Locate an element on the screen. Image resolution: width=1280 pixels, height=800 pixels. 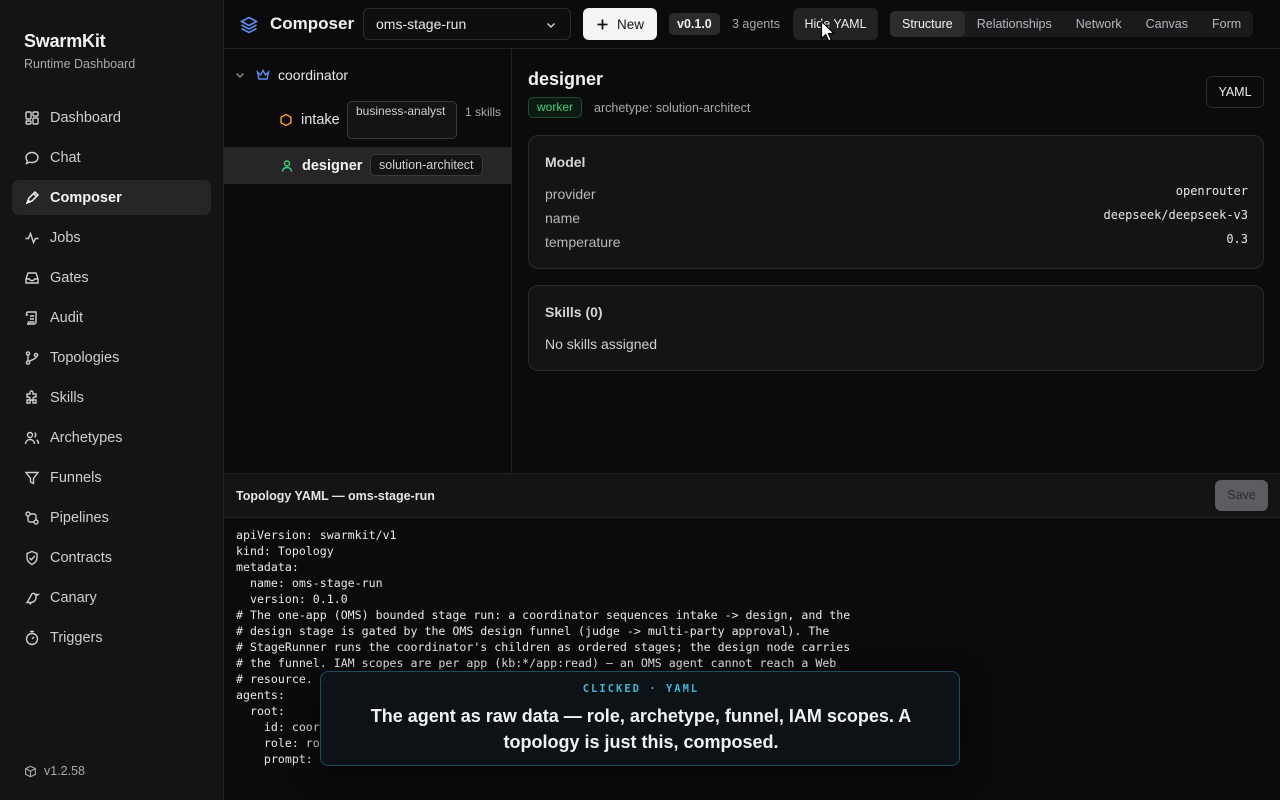
sidebar-nav: Dashboard Chat Composer Jobs Gates Audit is located at coordinates (111, 380).